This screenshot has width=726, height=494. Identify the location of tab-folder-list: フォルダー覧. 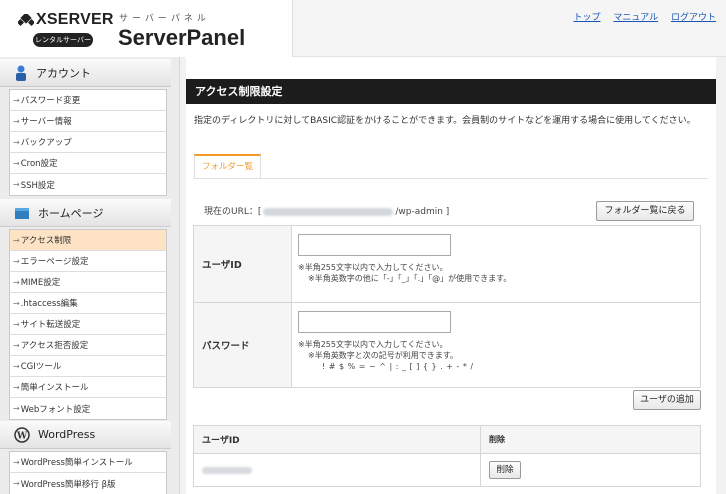
(227, 166).